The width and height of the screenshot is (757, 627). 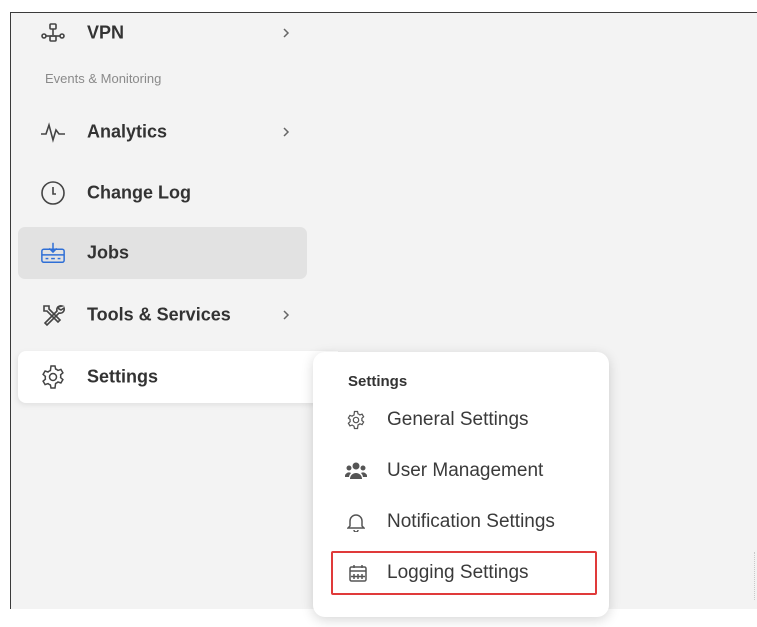 I want to click on menu-item-label: User Management, so click(x=465, y=470).